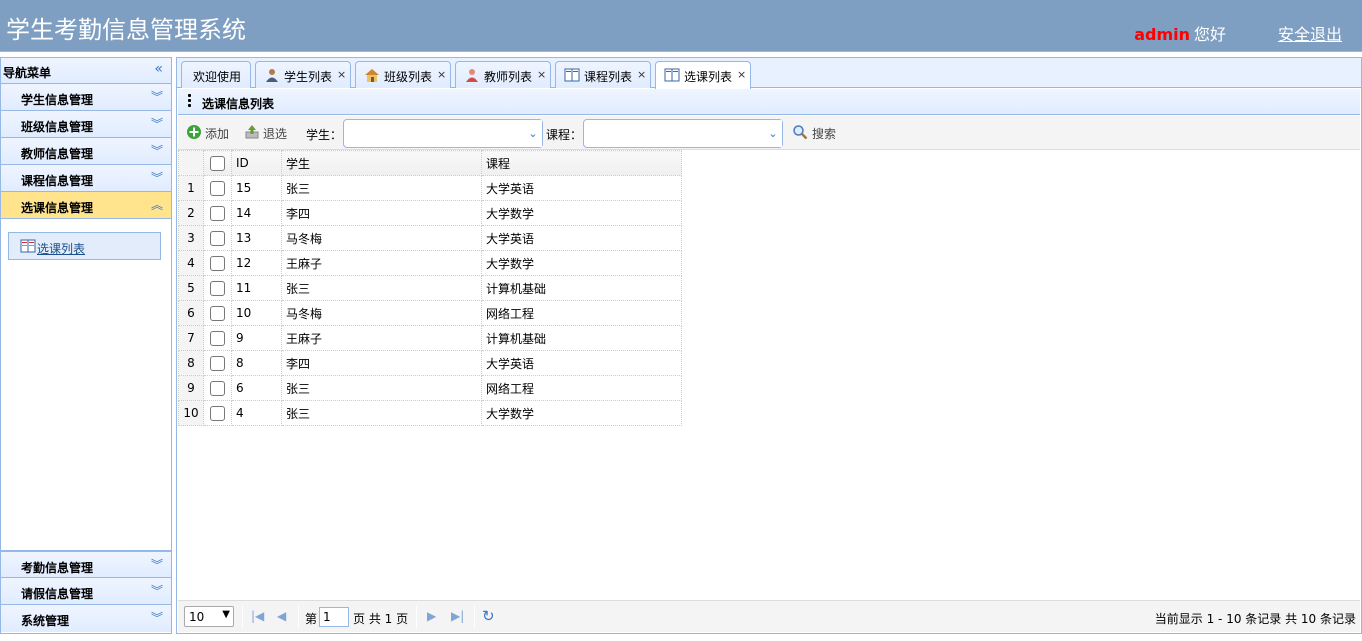 The height and width of the screenshot is (641, 1362). I want to click on nav-section-enrollment: 选课信息管理 ︽, so click(86, 205).